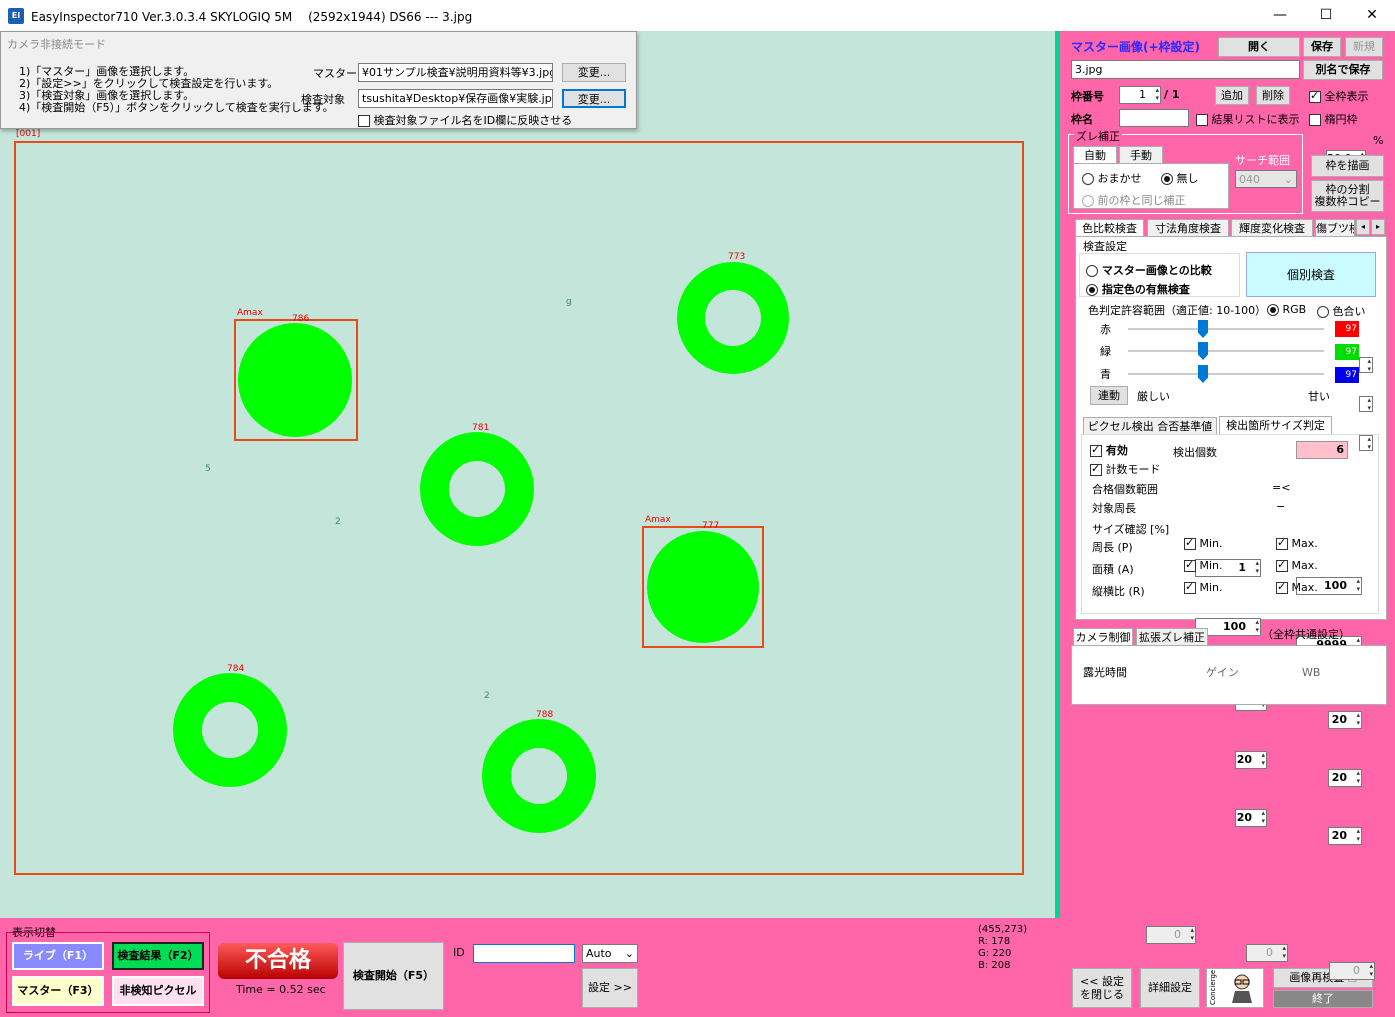 The height and width of the screenshot is (1017, 1395). I want to click on concierge-button: Concierge, so click(1235, 988).